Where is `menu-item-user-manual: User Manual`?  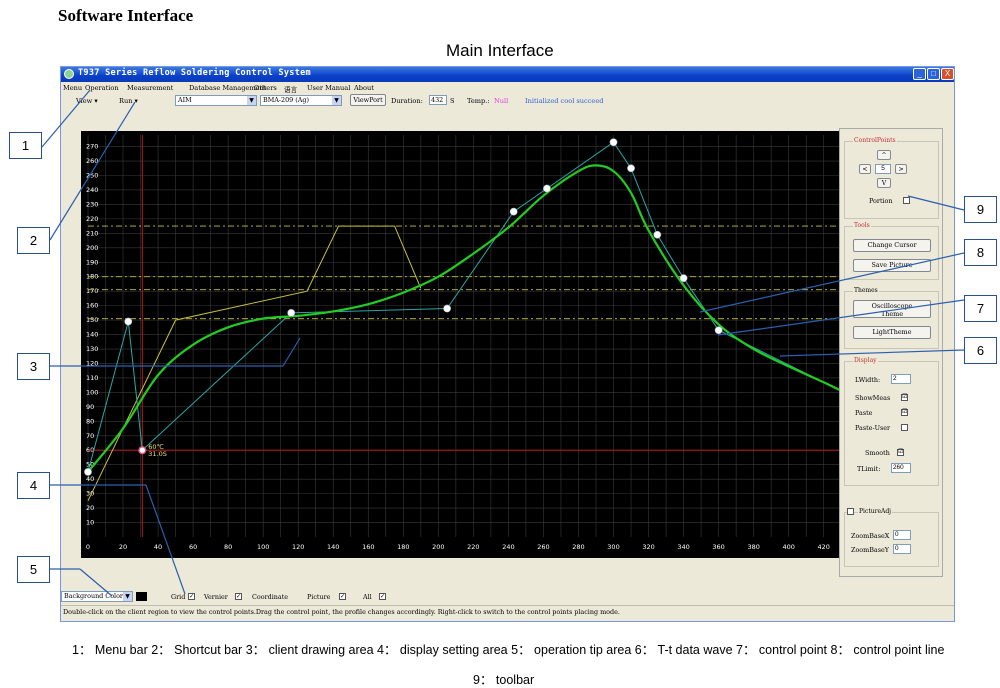
menu-item-user-manual: User Manual is located at coordinates (328, 88).